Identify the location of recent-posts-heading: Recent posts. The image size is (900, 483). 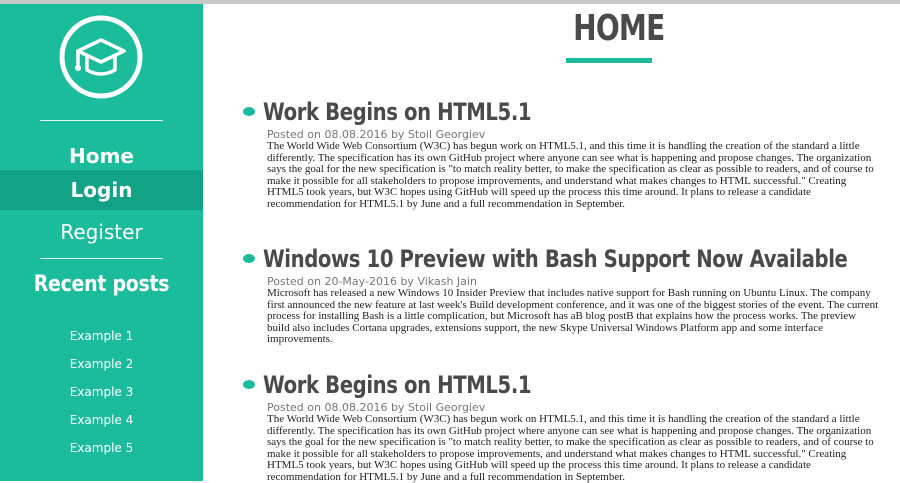
(101, 284).